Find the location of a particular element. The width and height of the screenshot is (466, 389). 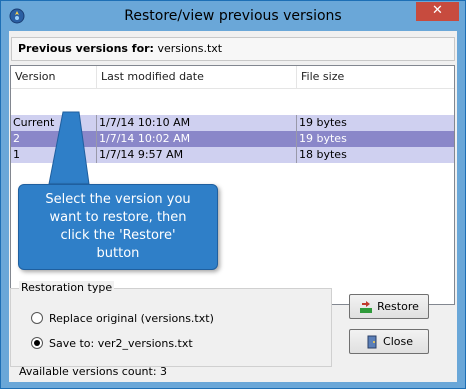

restore-button: Restore is located at coordinates (389, 306).